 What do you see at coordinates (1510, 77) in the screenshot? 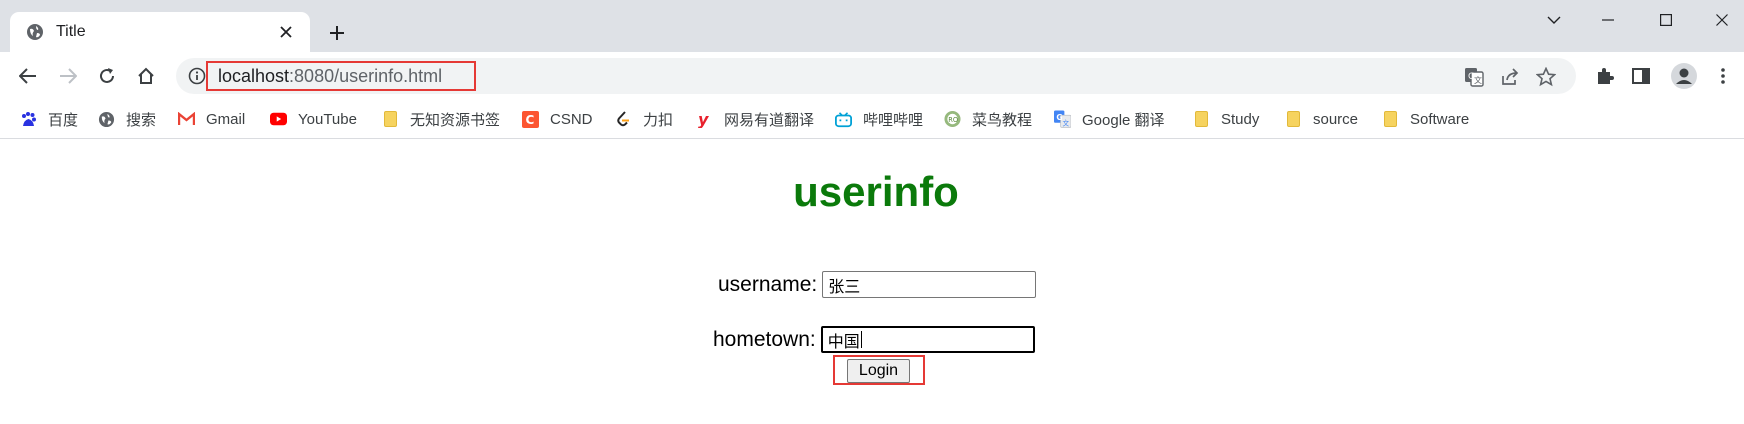
I see `share-icon` at bounding box center [1510, 77].